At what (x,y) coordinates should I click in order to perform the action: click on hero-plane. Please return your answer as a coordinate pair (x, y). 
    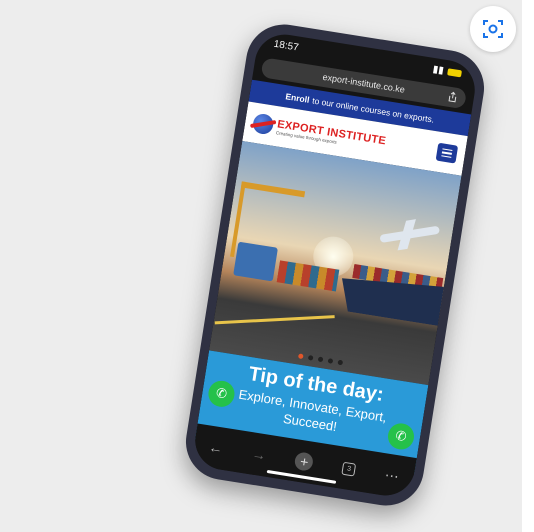
    Looking at the image, I should click on (409, 234).